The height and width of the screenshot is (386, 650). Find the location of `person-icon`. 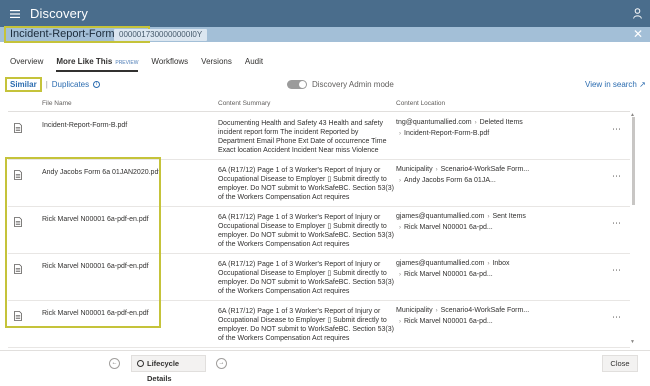

person-icon is located at coordinates (637, 15).